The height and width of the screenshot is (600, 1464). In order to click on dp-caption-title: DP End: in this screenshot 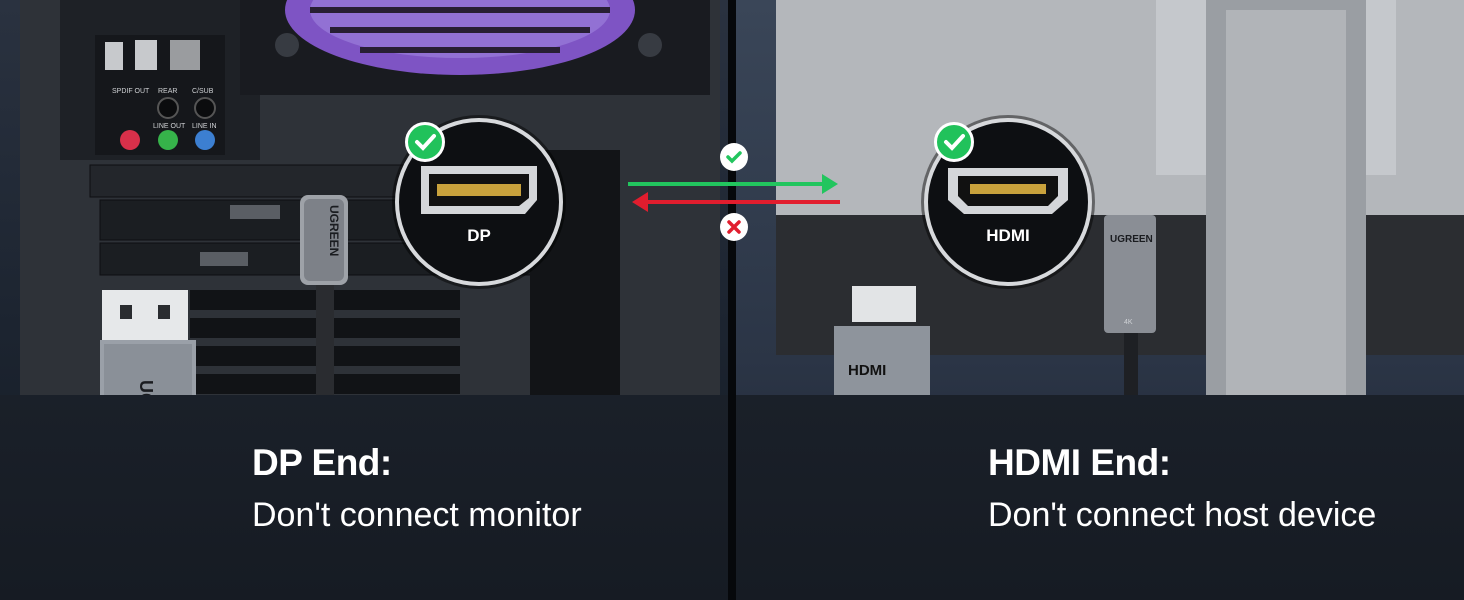, I will do `click(322, 462)`.